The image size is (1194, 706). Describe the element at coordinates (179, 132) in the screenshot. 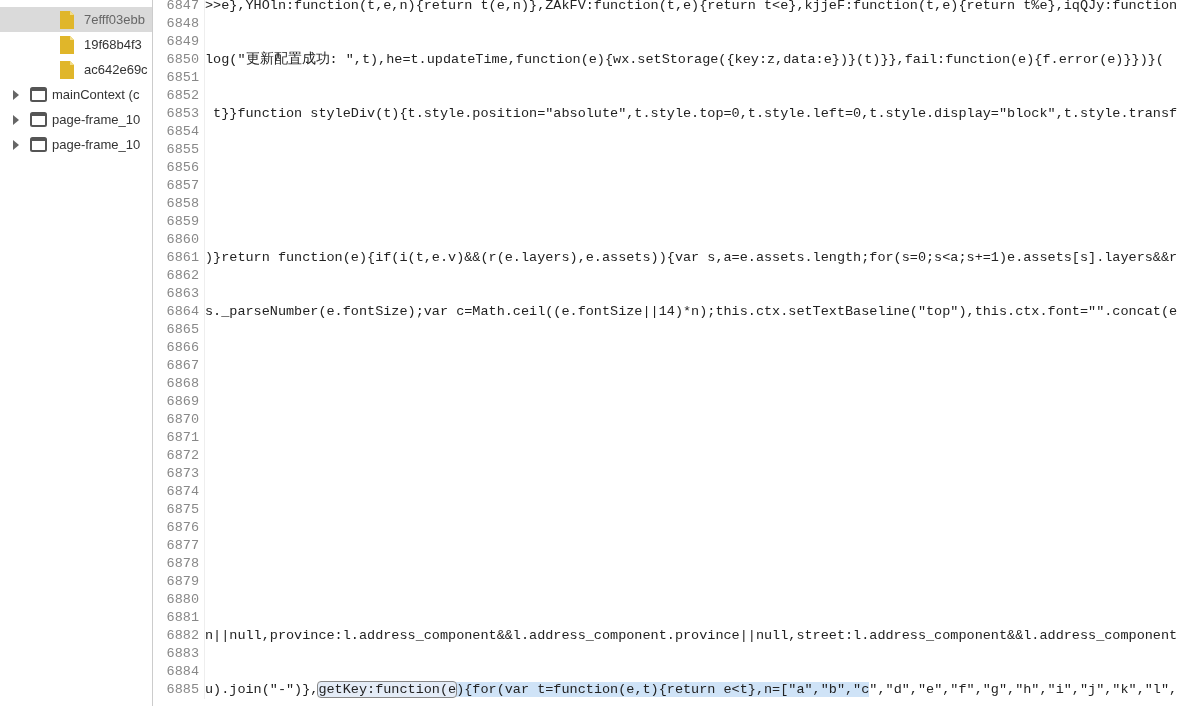

I see `line-number: 6854` at that location.